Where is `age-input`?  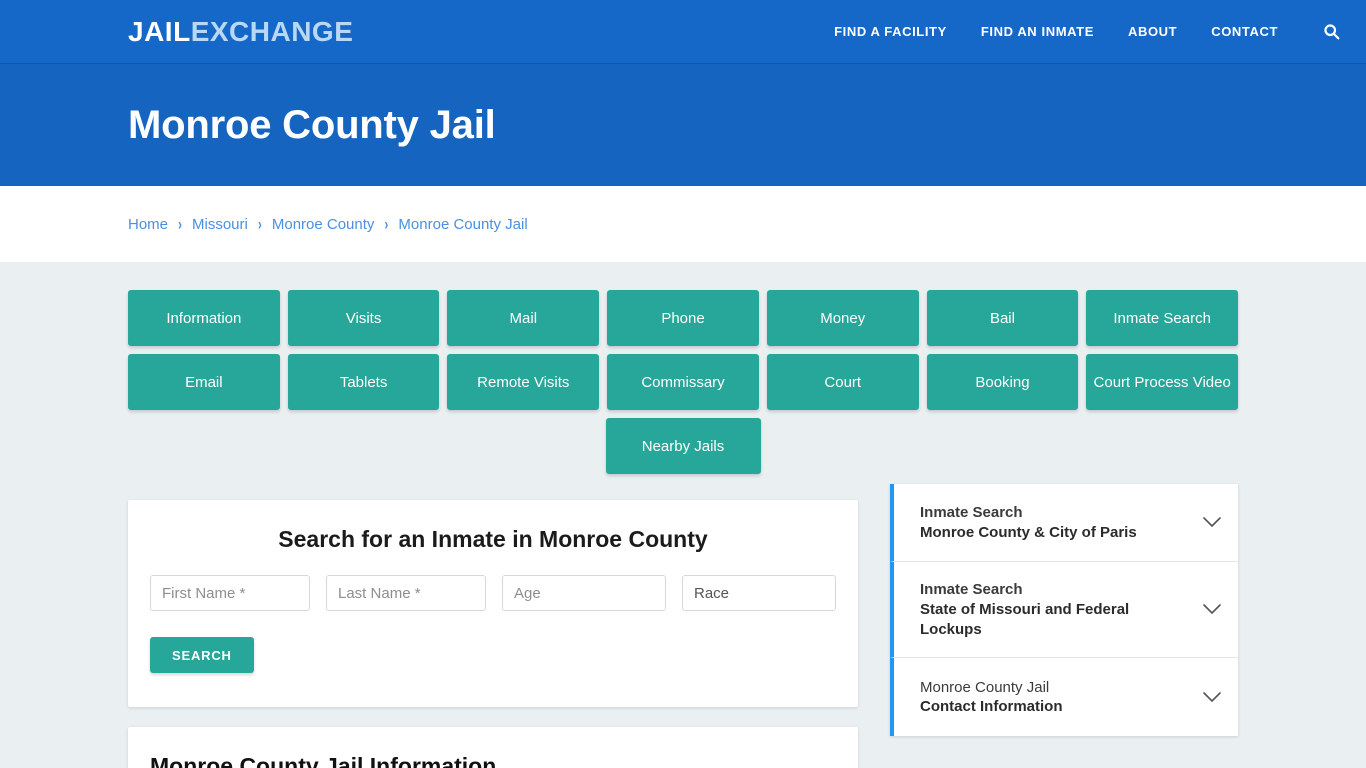
age-input is located at coordinates (584, 593).